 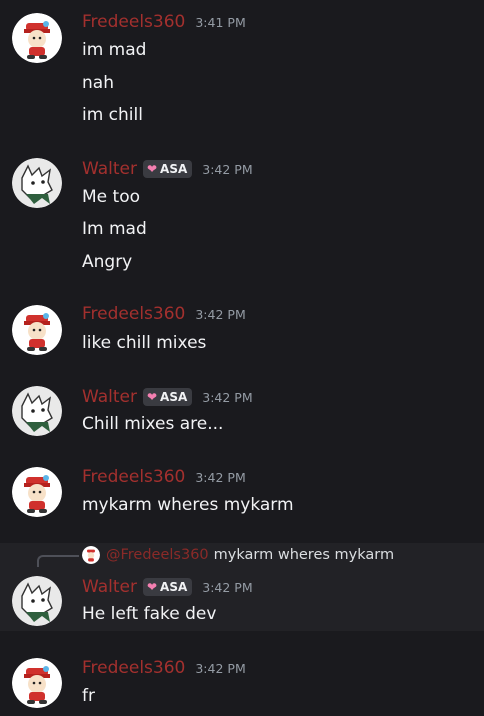 I want to click on message-text: im chill, so click(x=112, y=115).